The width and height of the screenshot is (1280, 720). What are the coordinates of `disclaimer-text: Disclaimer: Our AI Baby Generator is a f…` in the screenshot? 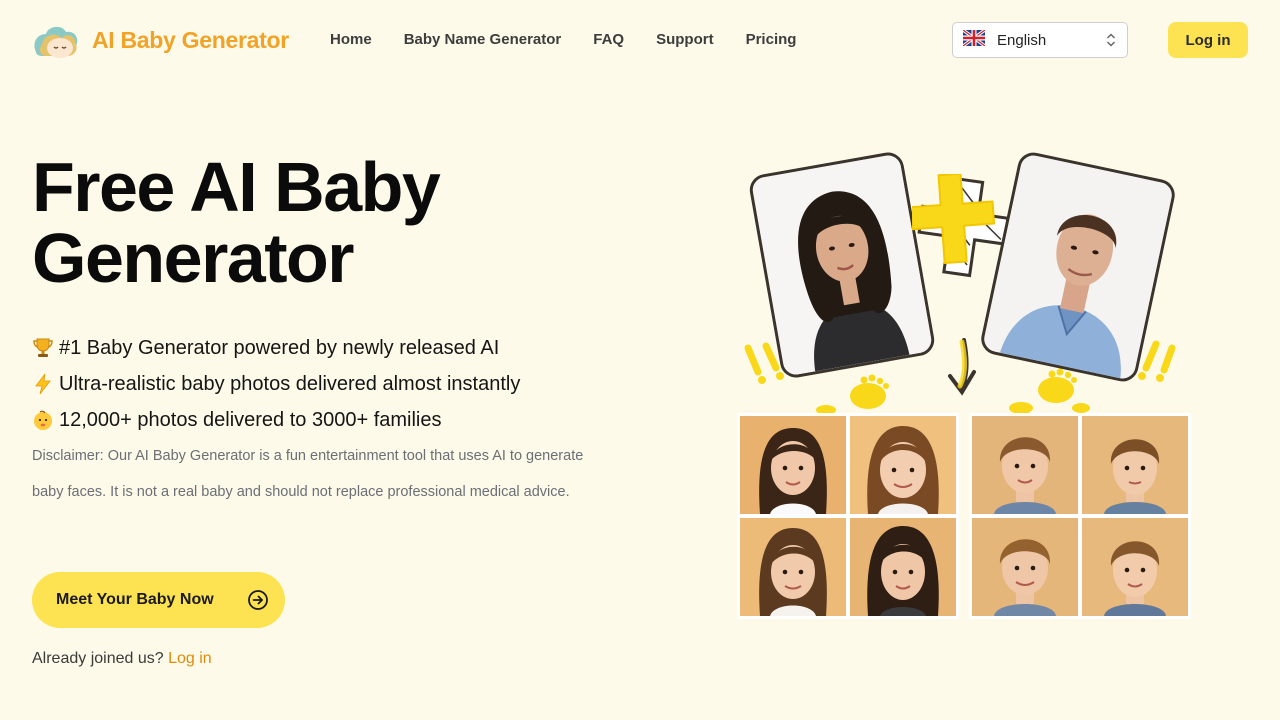 It's located at (308, 474).